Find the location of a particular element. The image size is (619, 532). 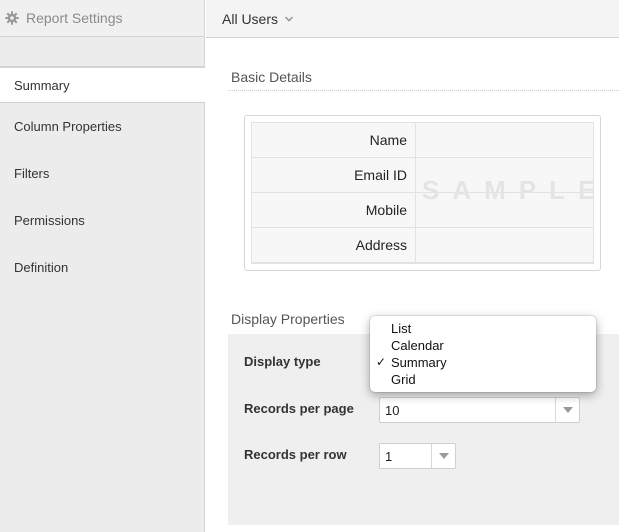

field-label: Email ID is located at coordinates (334, 175).